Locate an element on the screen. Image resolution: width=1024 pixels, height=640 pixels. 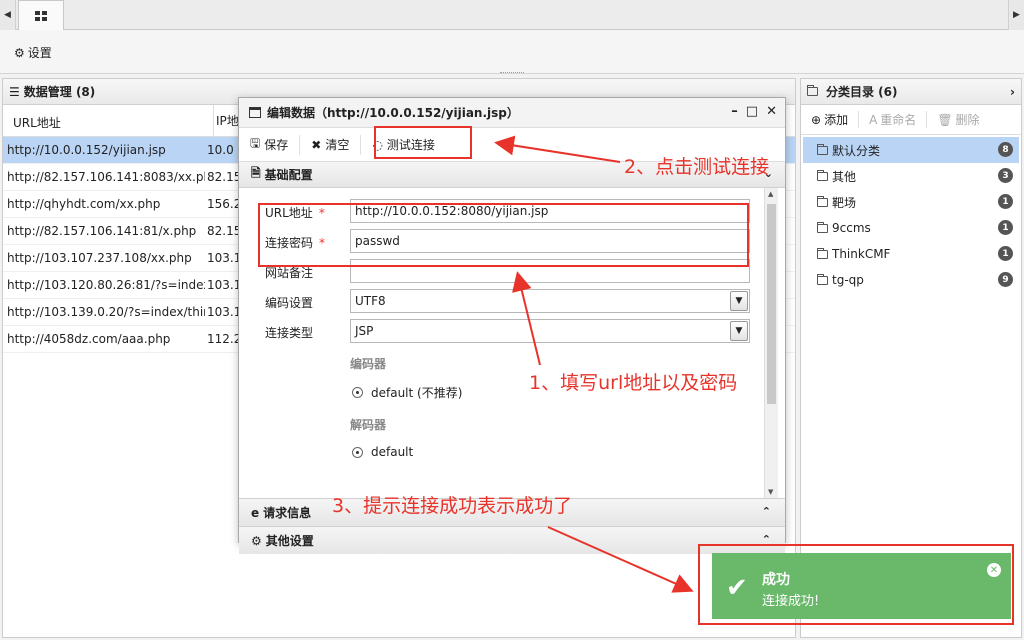
delete-category-button: 🗑 删除 is located at coordinates (958, 119).